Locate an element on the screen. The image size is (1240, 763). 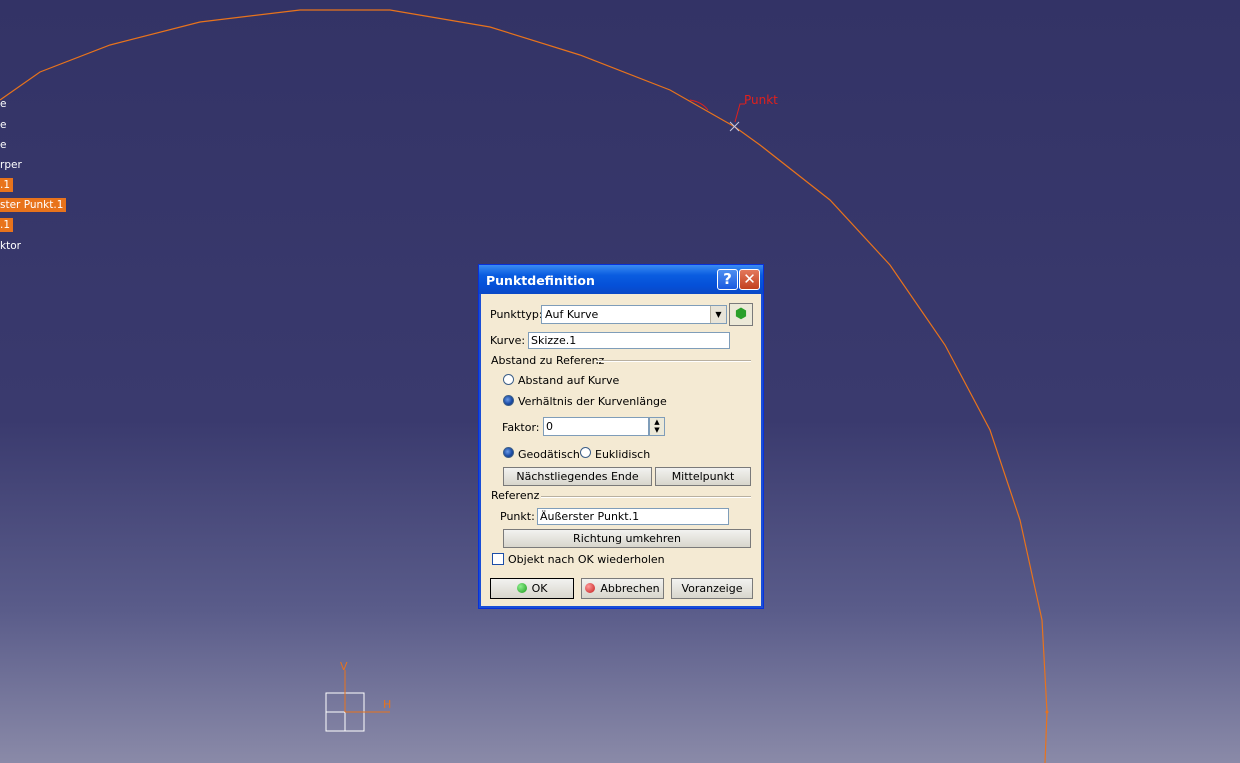
radio-euklidisch is located at coordinates (585, 452).